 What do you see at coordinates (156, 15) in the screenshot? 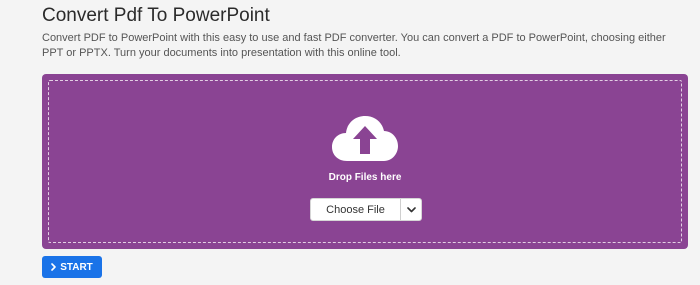
I see `page-title: Convert Pdf To PowerPoint` at bounding box center [156, 15].